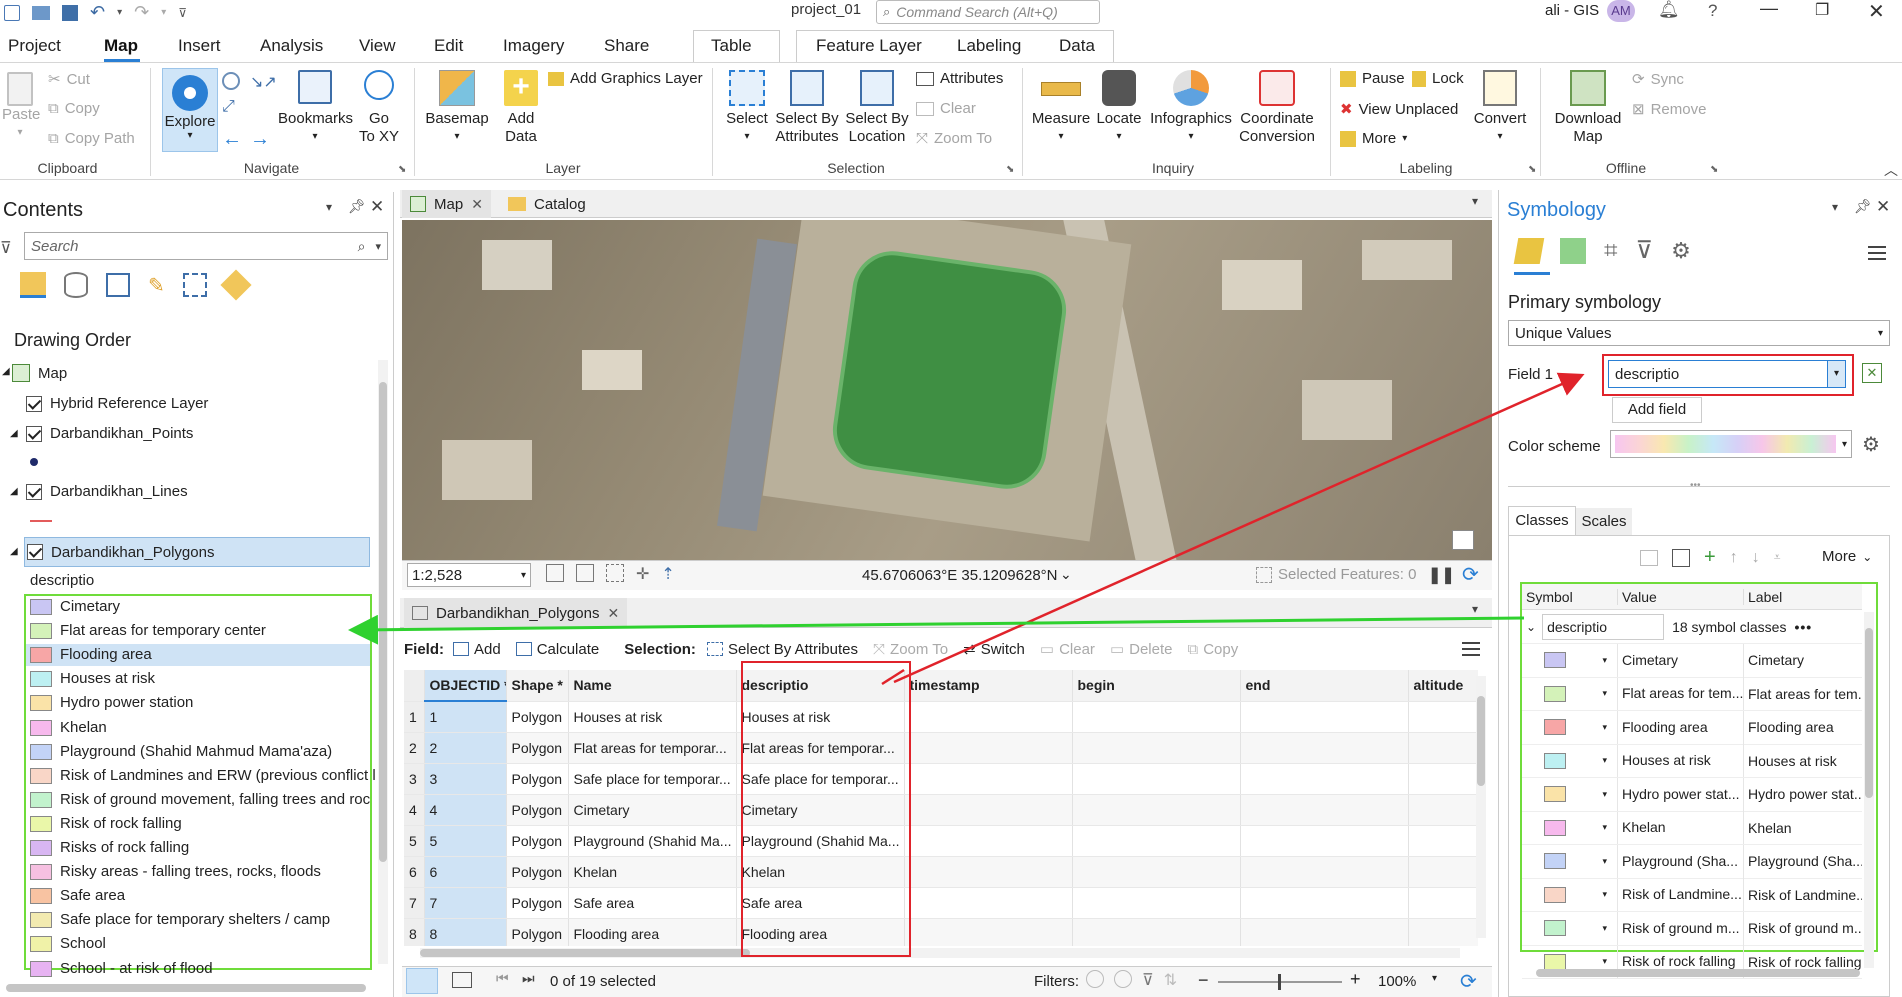 Image resolution: width=1902 pixels, height=997 pixels. Describe the element at coordinates (826, 809) in the screenshot. I see `descriptio-column-highlight` at that location.